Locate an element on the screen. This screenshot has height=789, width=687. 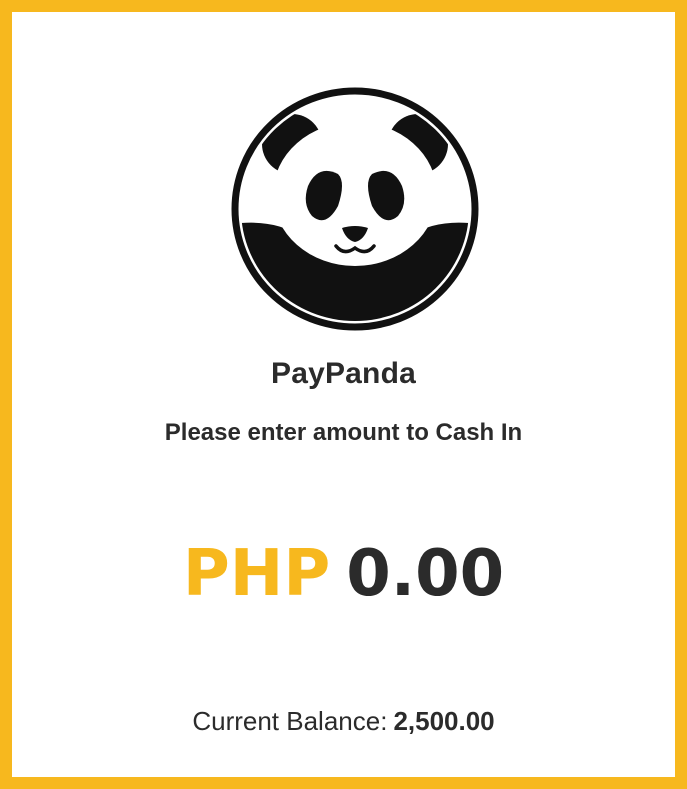
balance-label: Current Balance: is located at coordinates (290, 721).